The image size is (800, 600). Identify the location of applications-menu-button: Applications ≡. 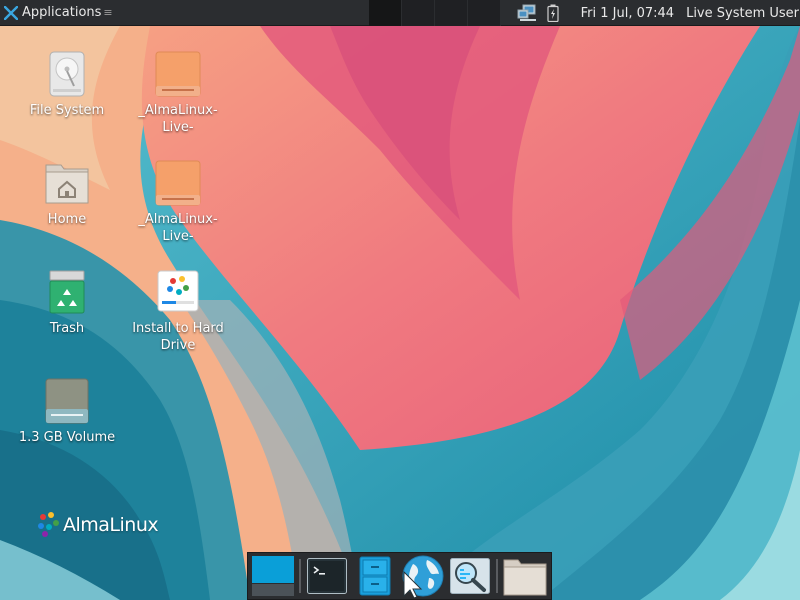
(58, 13).